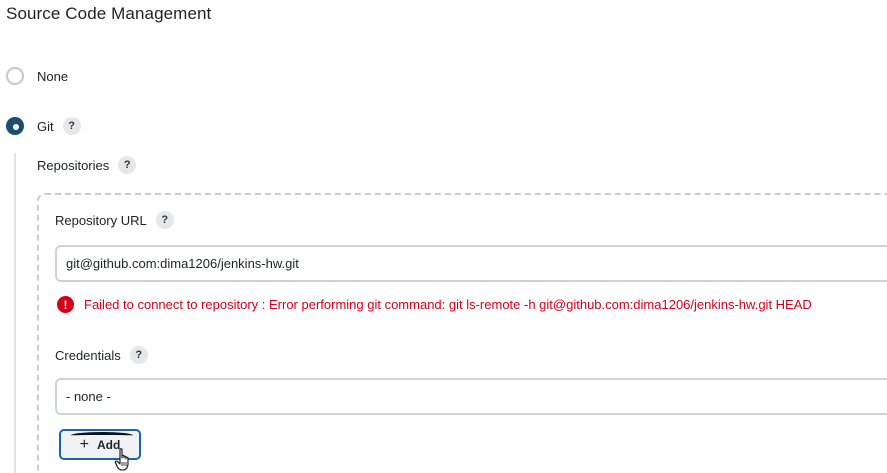 The width and height of the screenshot is (887, 473). Describe the element at coordinates (182, 263) in the screenshot. I see `repo-url-value: git@github.com:dima1206/jenkins-hw.git` at that location.